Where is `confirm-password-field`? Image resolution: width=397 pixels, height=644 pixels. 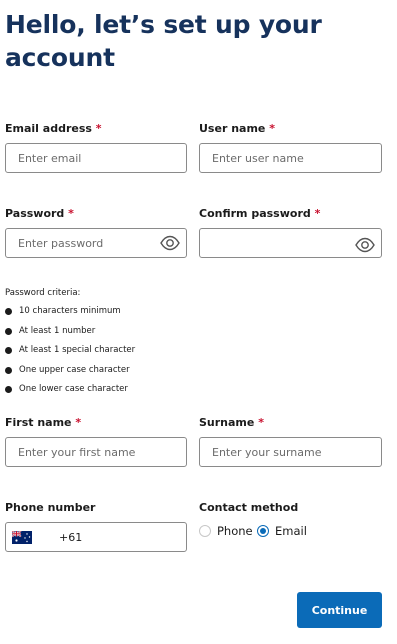
confirm-password-field is located at coordinates (290, 243).